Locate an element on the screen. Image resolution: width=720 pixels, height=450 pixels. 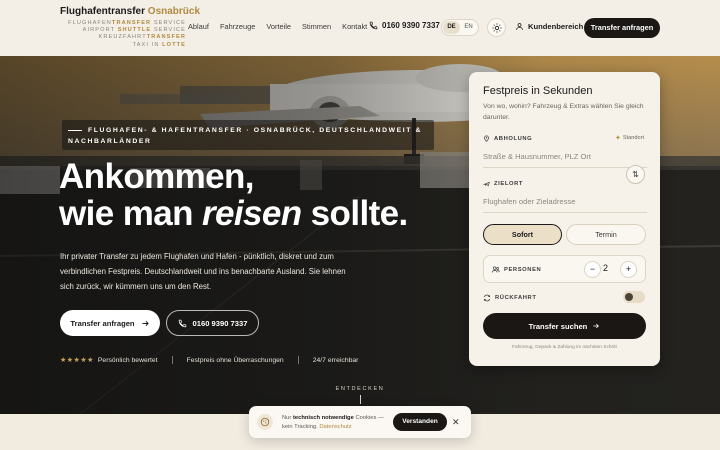
account-label: Kundenbereich is located at coordinates (556, 26).